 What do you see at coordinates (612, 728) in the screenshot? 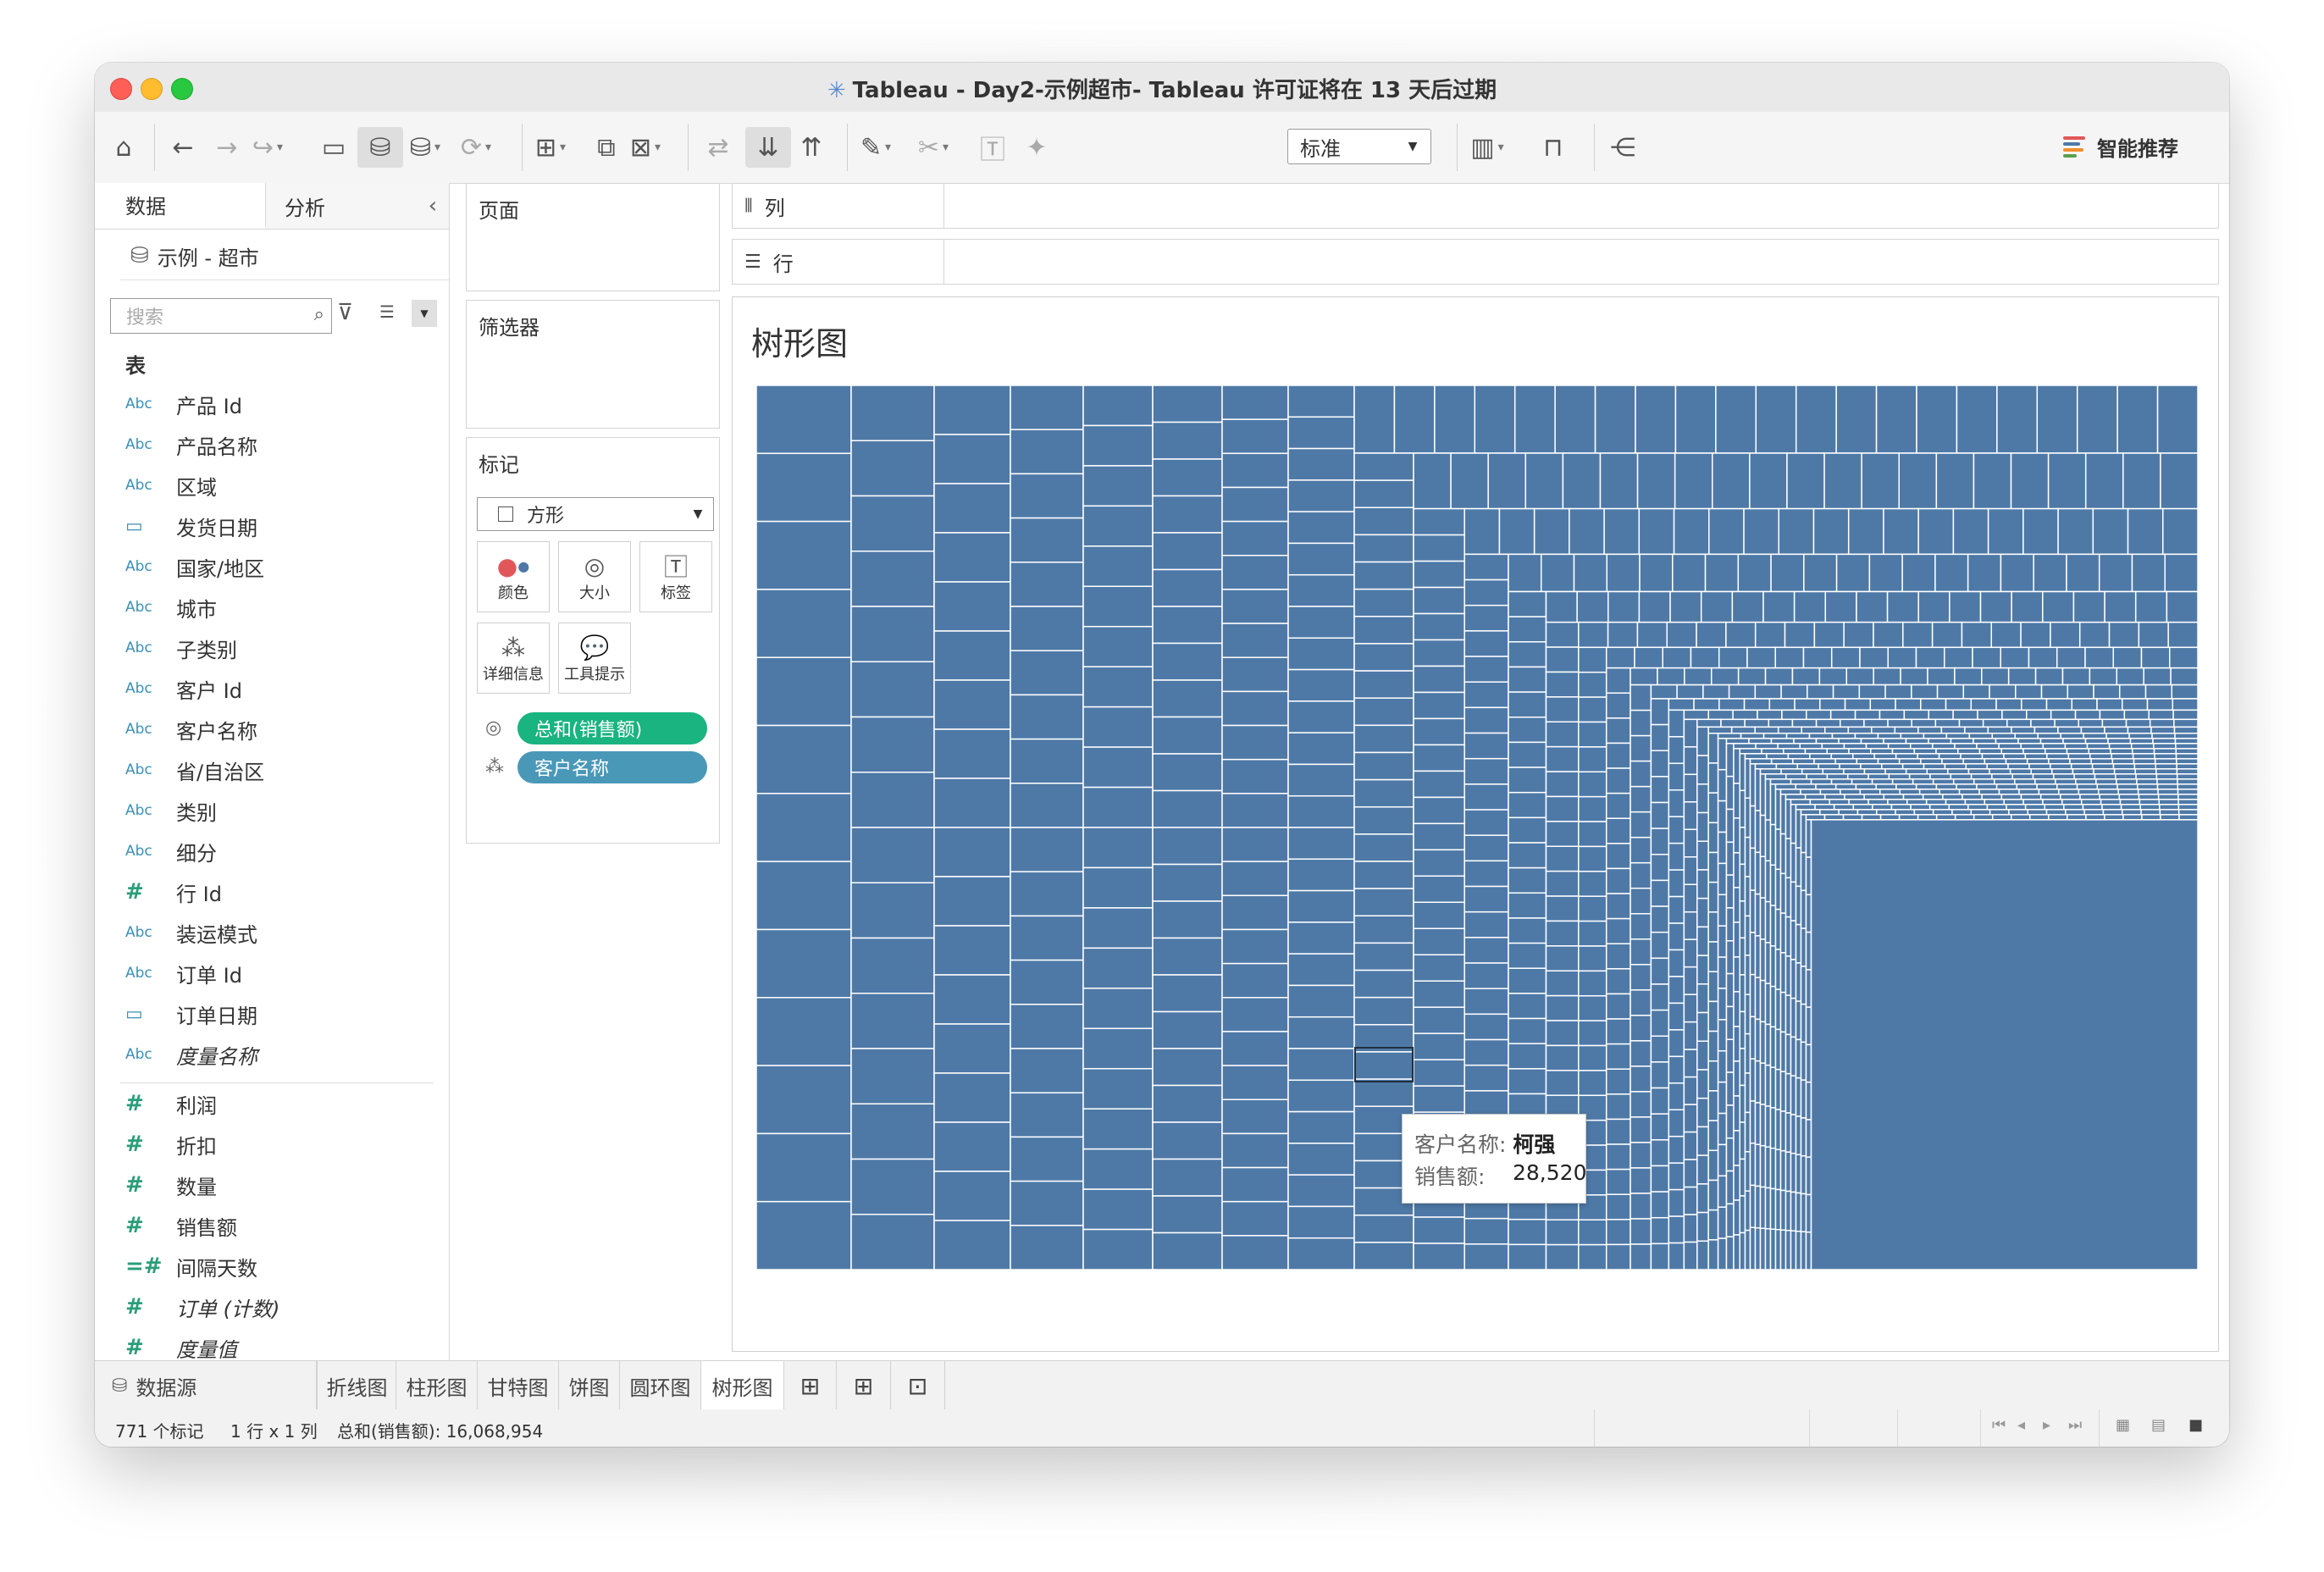
I see `sum-sales-pill: 总和(销售额)` at bounding box center [612, 728].